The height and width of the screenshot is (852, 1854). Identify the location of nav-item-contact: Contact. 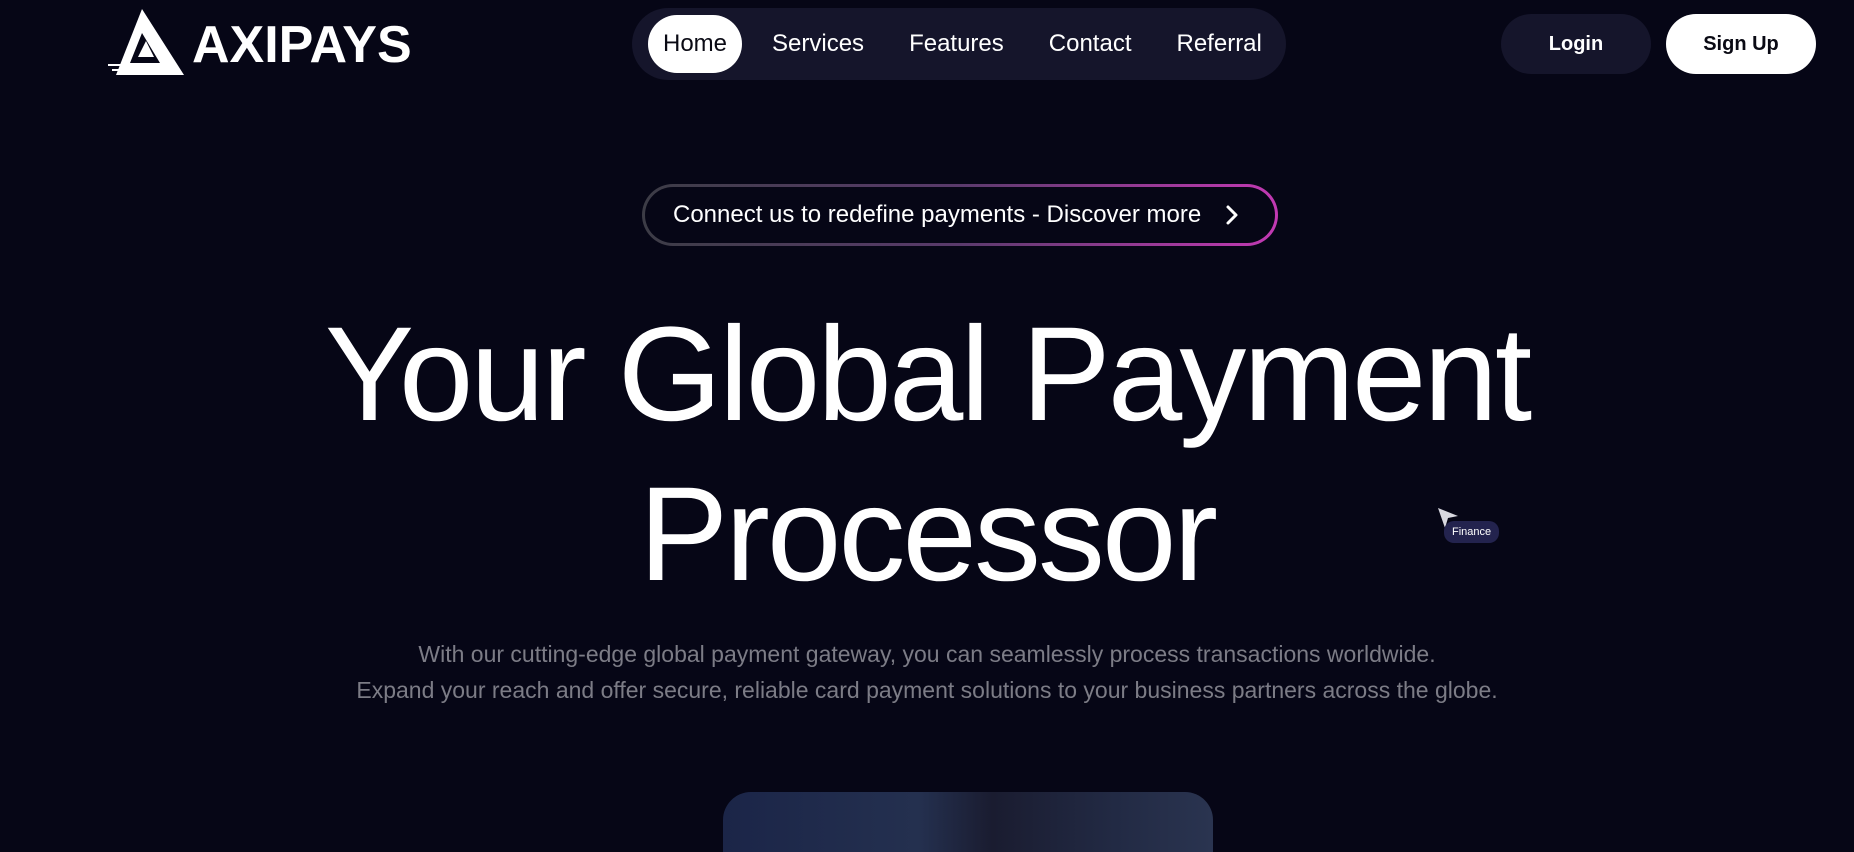
(1090, 44).